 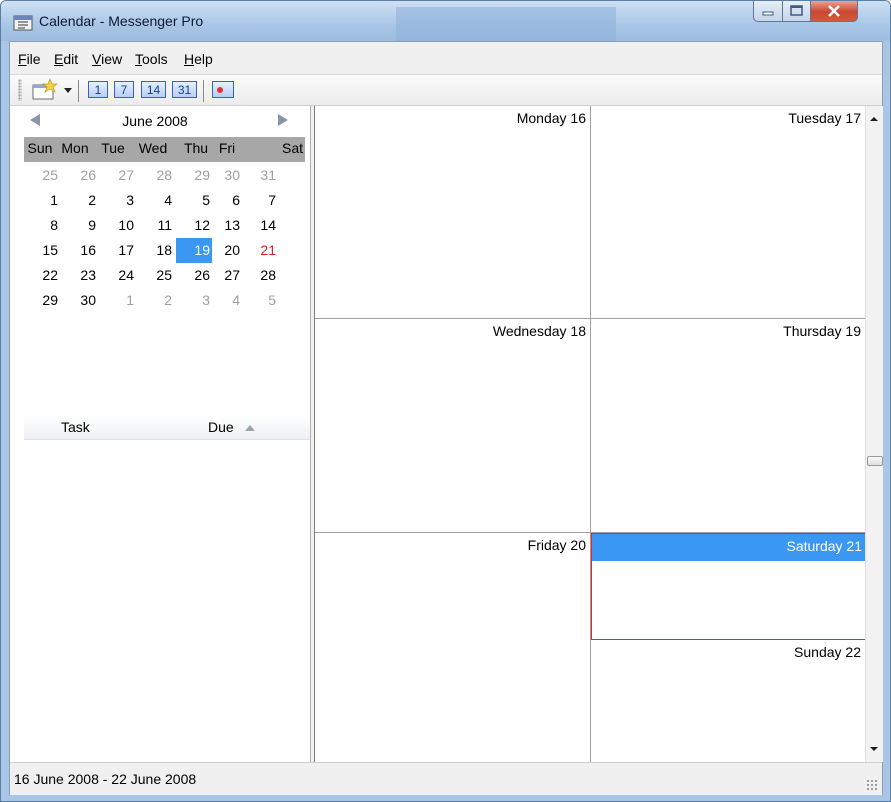 What do you see at coordinates (874, 749) in the screenshot?
I see `scroll-down-icon` at bounding box center [874, 749].